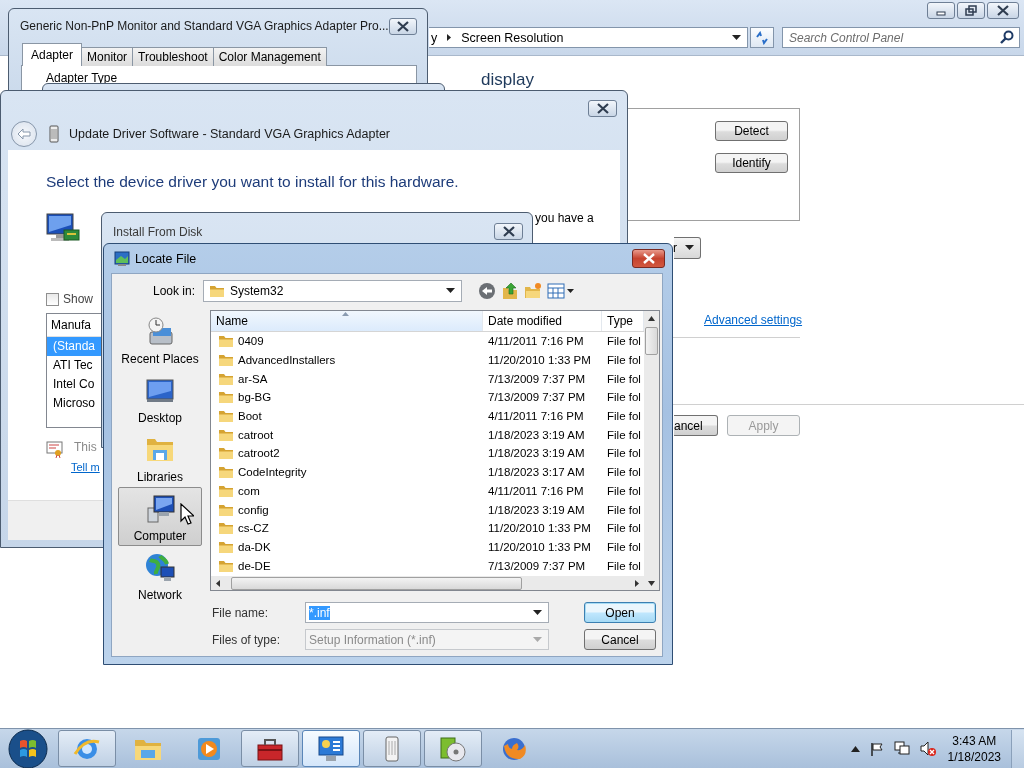  I want to click on instruction-heading: Select the device driver you want to install for this hardware., so click(252, 182).